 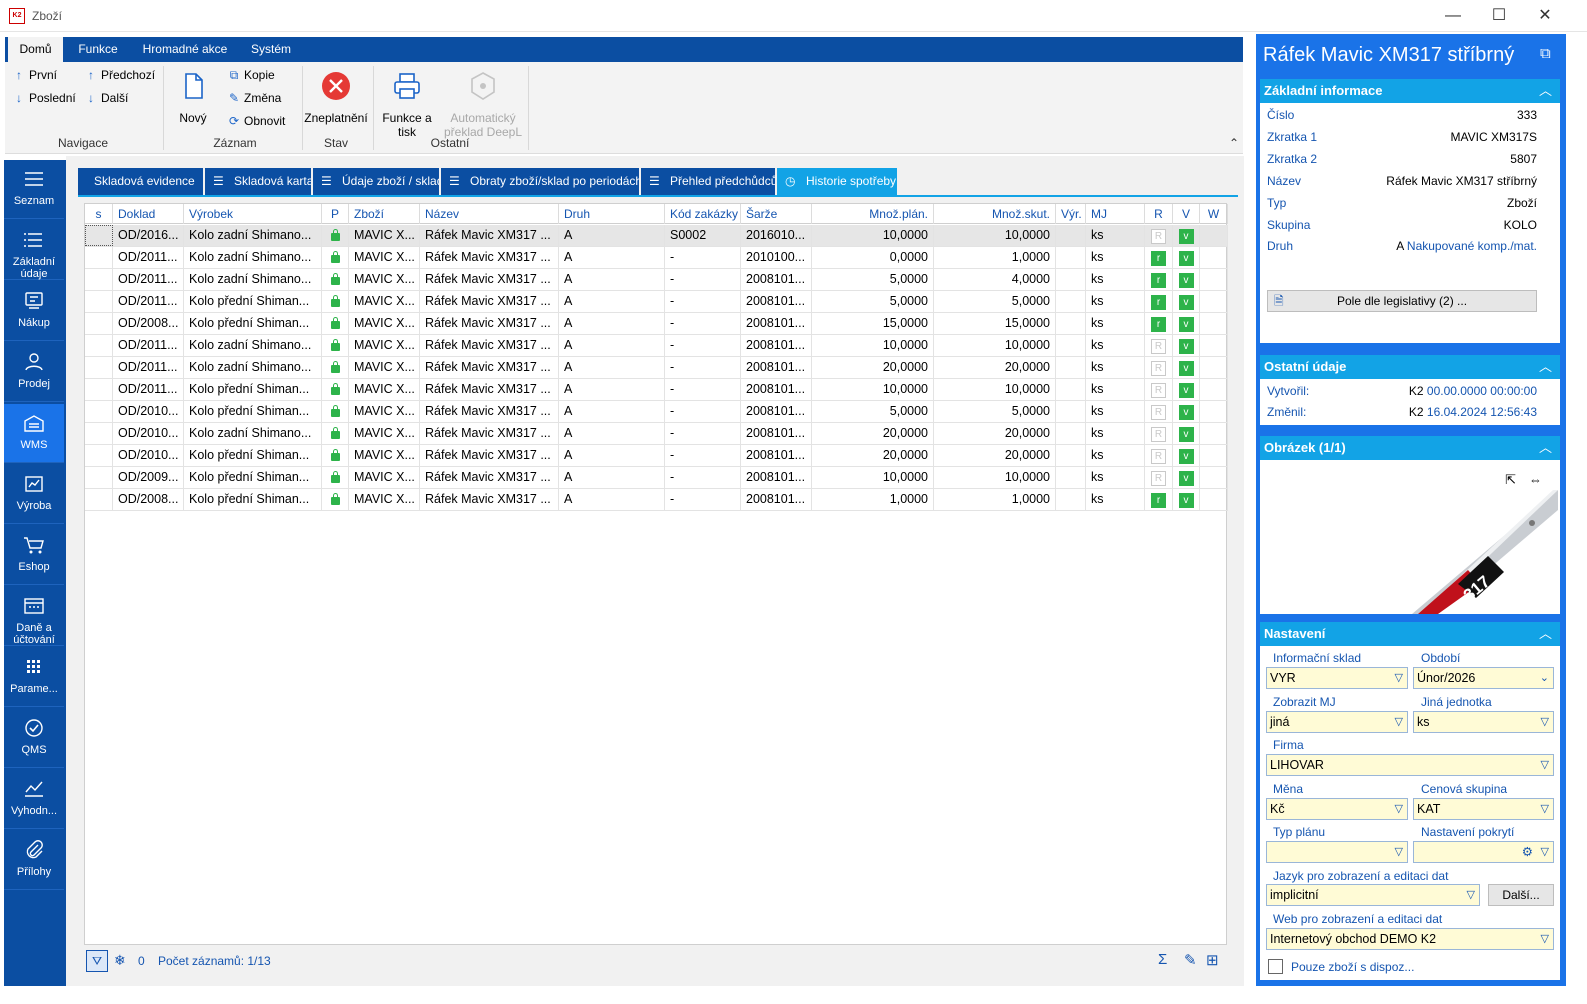 What do you see at coordinates (873, 214) in the screenshot?
I see `column-header: Množ.plán.` at bounding box center [873, 214].